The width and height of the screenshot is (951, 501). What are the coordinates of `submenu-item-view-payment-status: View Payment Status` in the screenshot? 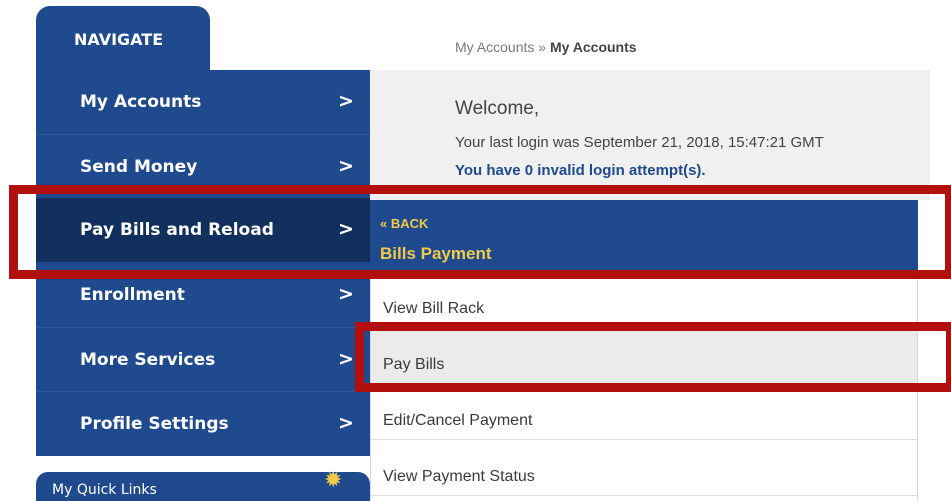 It's located at (644, 469).